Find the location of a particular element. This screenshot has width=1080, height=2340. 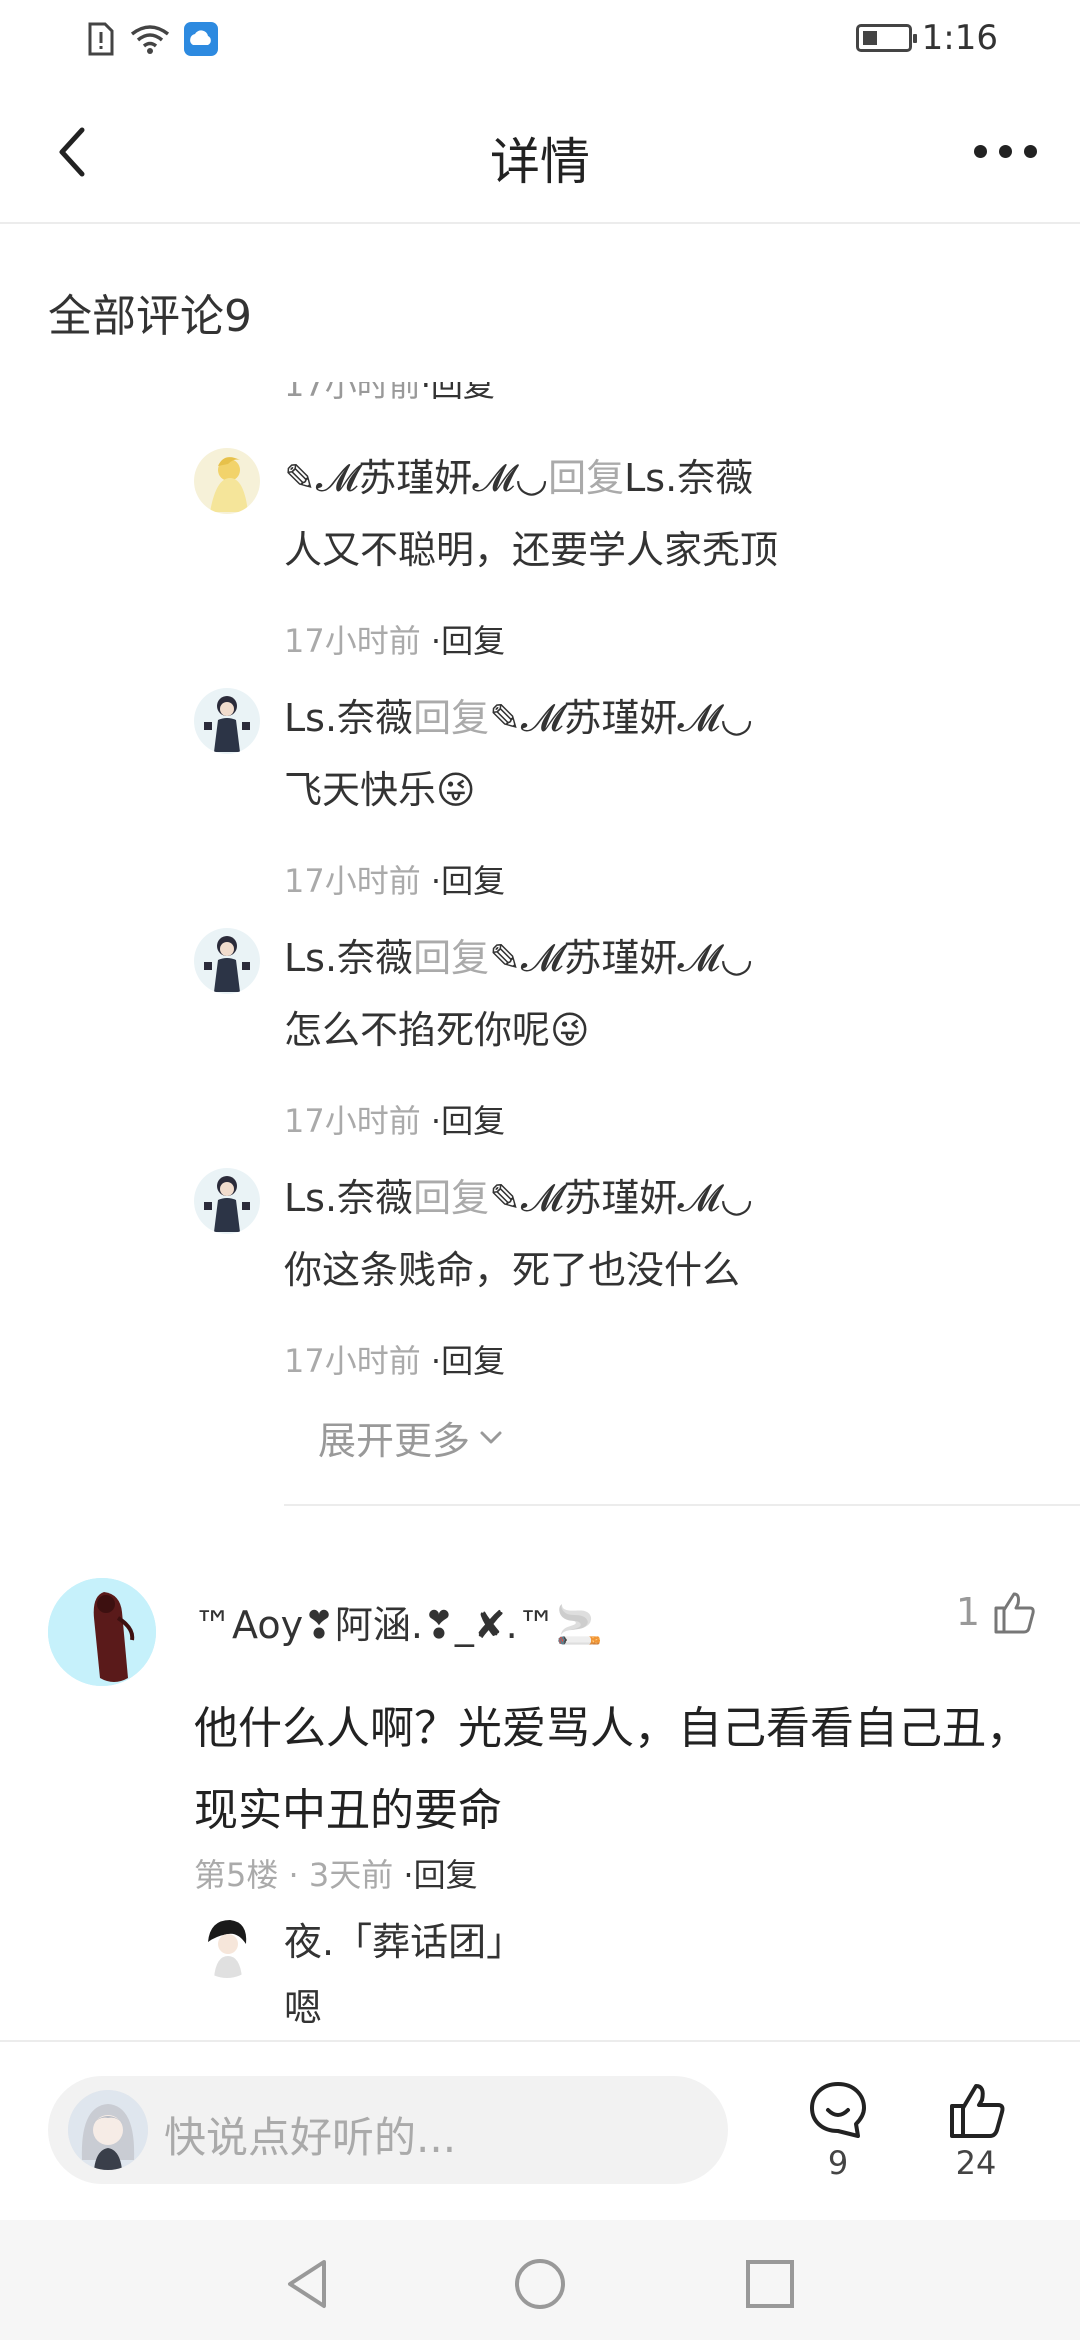

reply-text: 人又不聪明，还要学人家秃顶 is located at coordinates (531, 550).